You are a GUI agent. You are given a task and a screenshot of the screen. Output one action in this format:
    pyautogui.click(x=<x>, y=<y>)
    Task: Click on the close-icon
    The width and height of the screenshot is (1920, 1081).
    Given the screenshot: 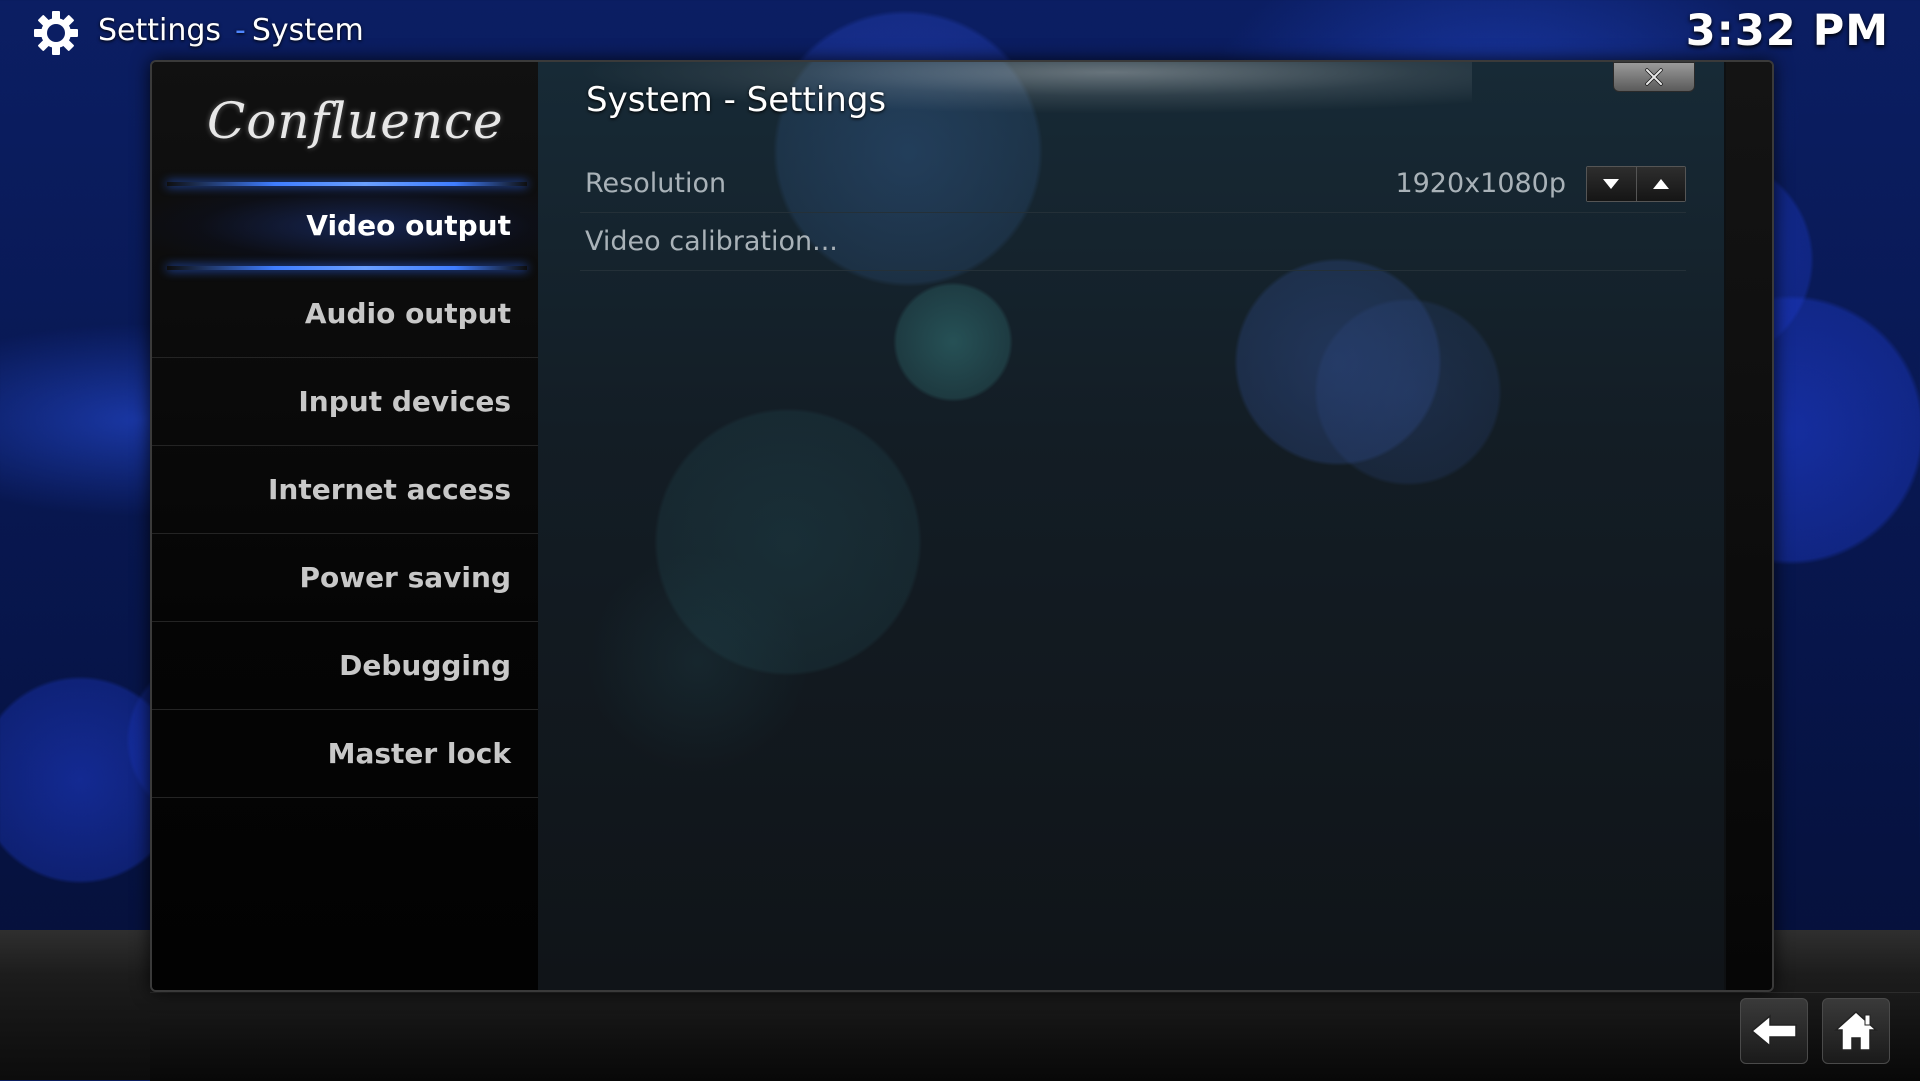 What is the action you would take?
    pyautogui.click(x=1654, y=77)
    